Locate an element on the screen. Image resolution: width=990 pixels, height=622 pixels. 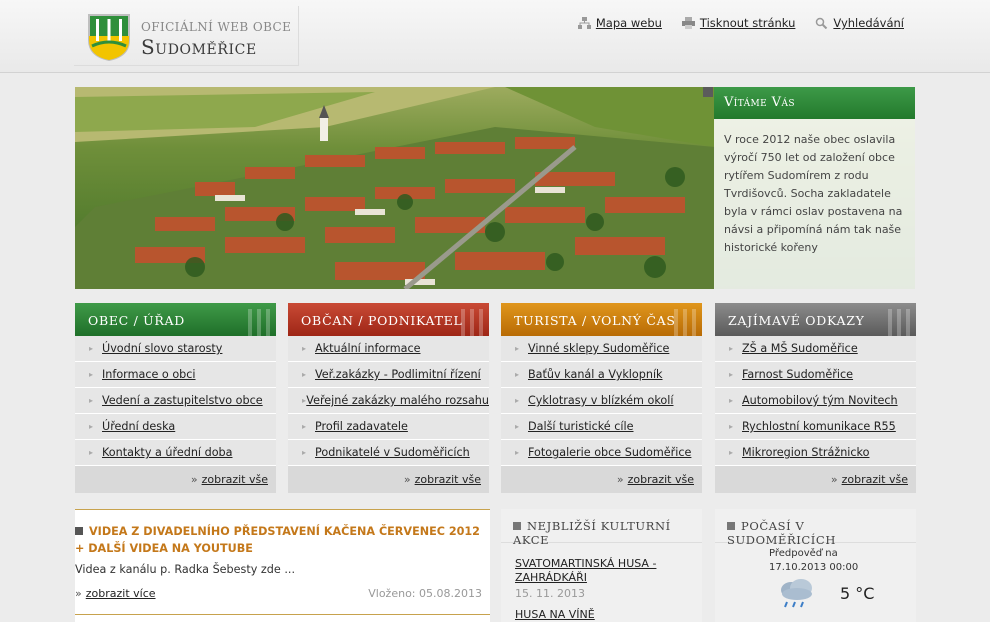
list-item: ▸ Úvodní slovo starosty is located at coordinates (175, 349).